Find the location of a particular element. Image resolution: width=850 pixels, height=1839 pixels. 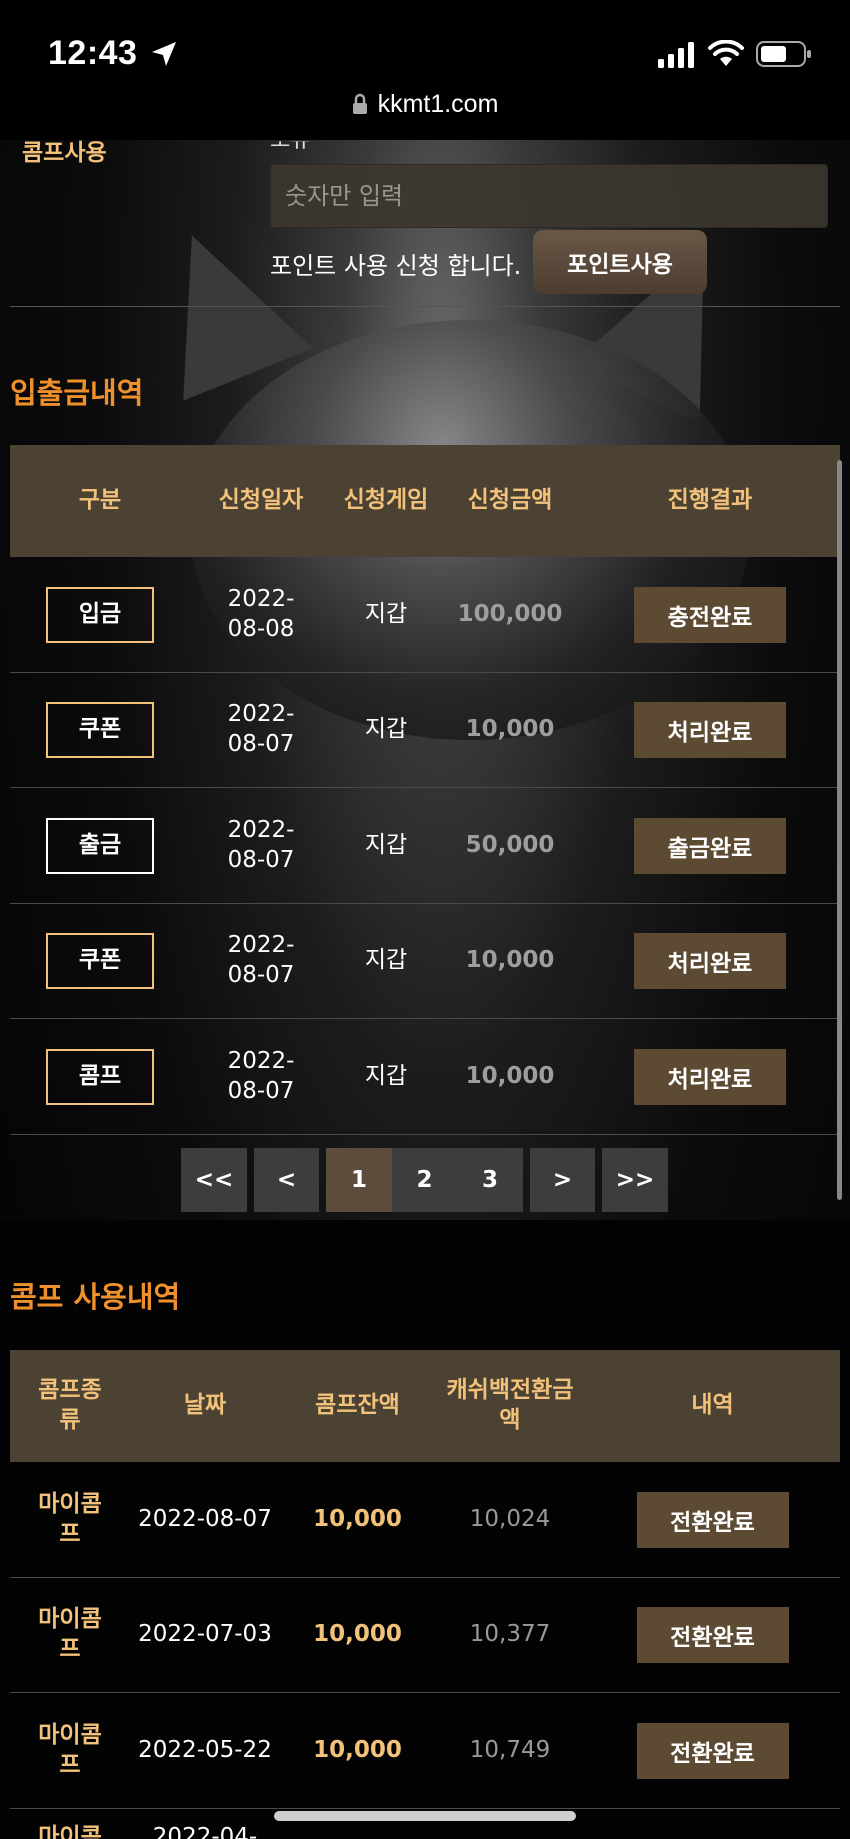

home-indicator is located at coordinates (425, 1816).